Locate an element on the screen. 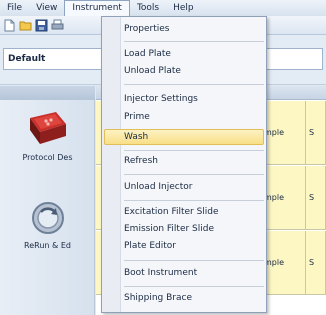 Image resolution: width=326 pixels, height=315 pixels. rerun-edit-button: ReRun & Ed is located at coordinates (47, 224).